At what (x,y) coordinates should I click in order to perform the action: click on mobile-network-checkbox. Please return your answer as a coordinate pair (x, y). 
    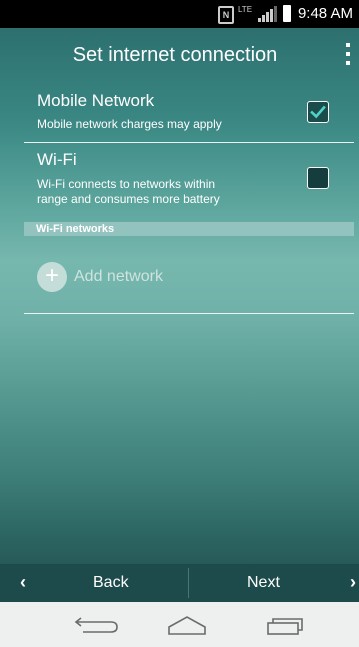
    Looking at the image, I should click on (318, 112).